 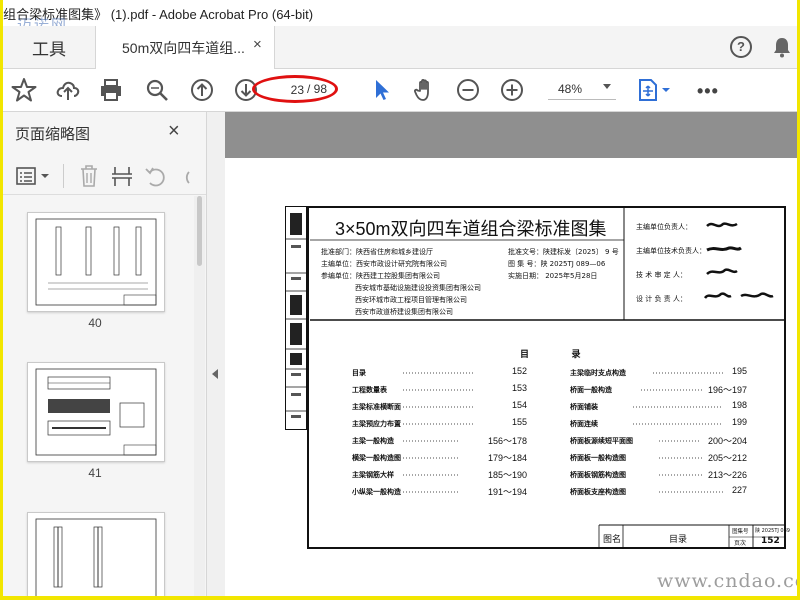 What do you see at coordinates (772, 531) in the screenshot?
I see `titleblock-atlas-value: 陕 2025TJ 089` at bounding box center [772, 531].